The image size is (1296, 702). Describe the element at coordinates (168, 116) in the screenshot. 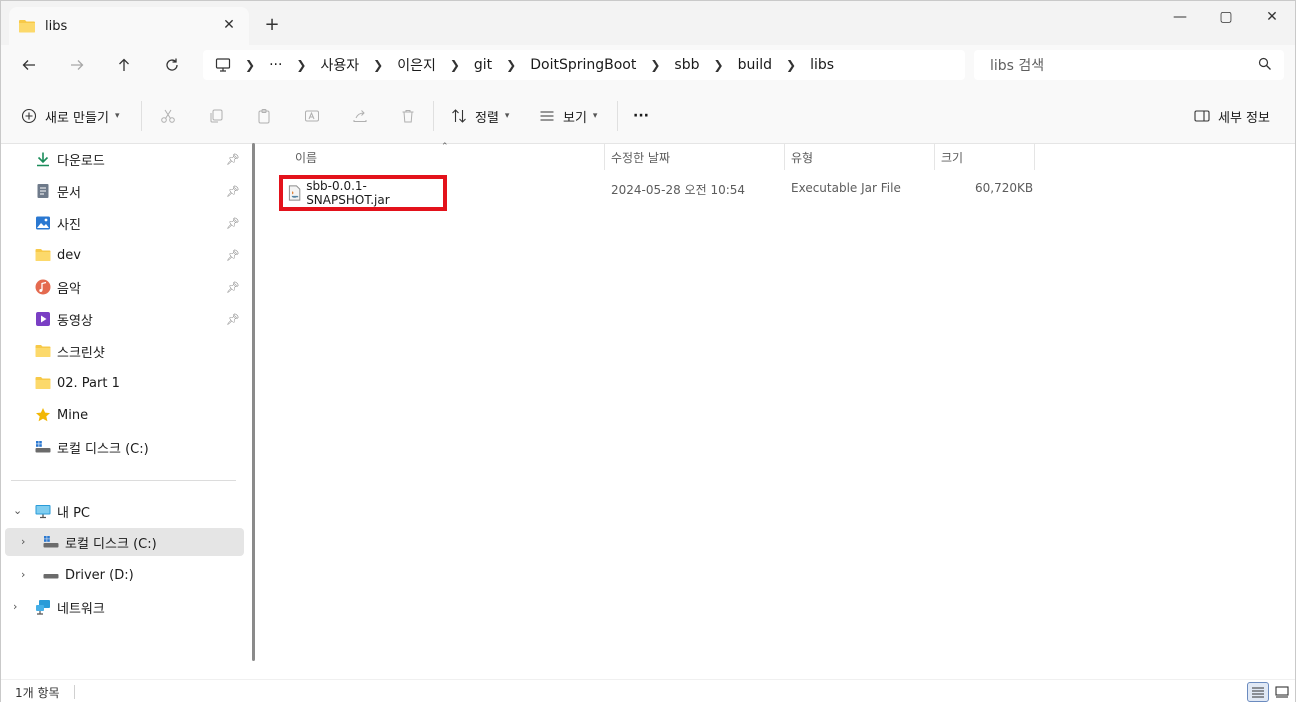

I see `cut-button` at that location.